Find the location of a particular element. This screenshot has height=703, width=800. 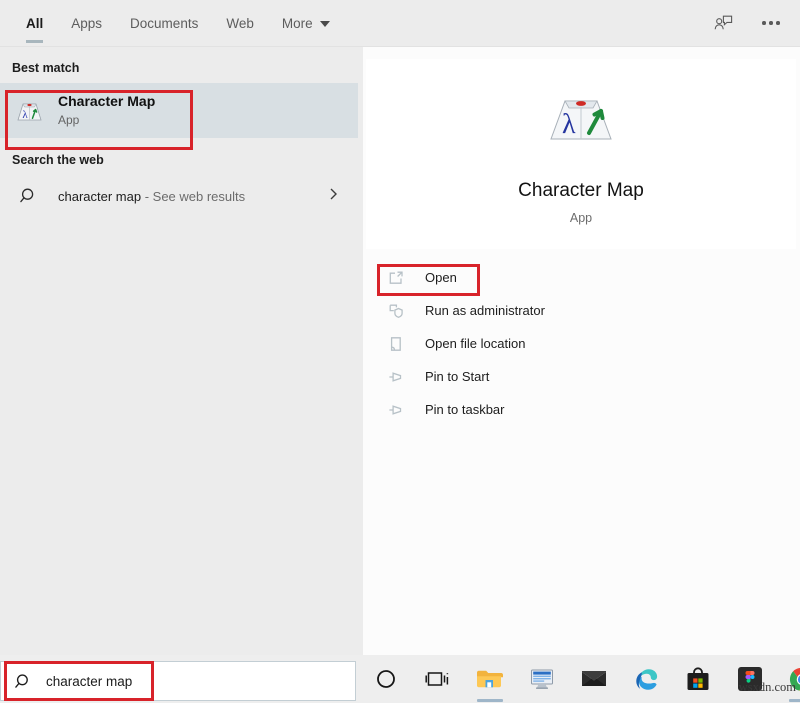

action-run-as-administrator: Run as administrator is located at coordinates (581, 310).